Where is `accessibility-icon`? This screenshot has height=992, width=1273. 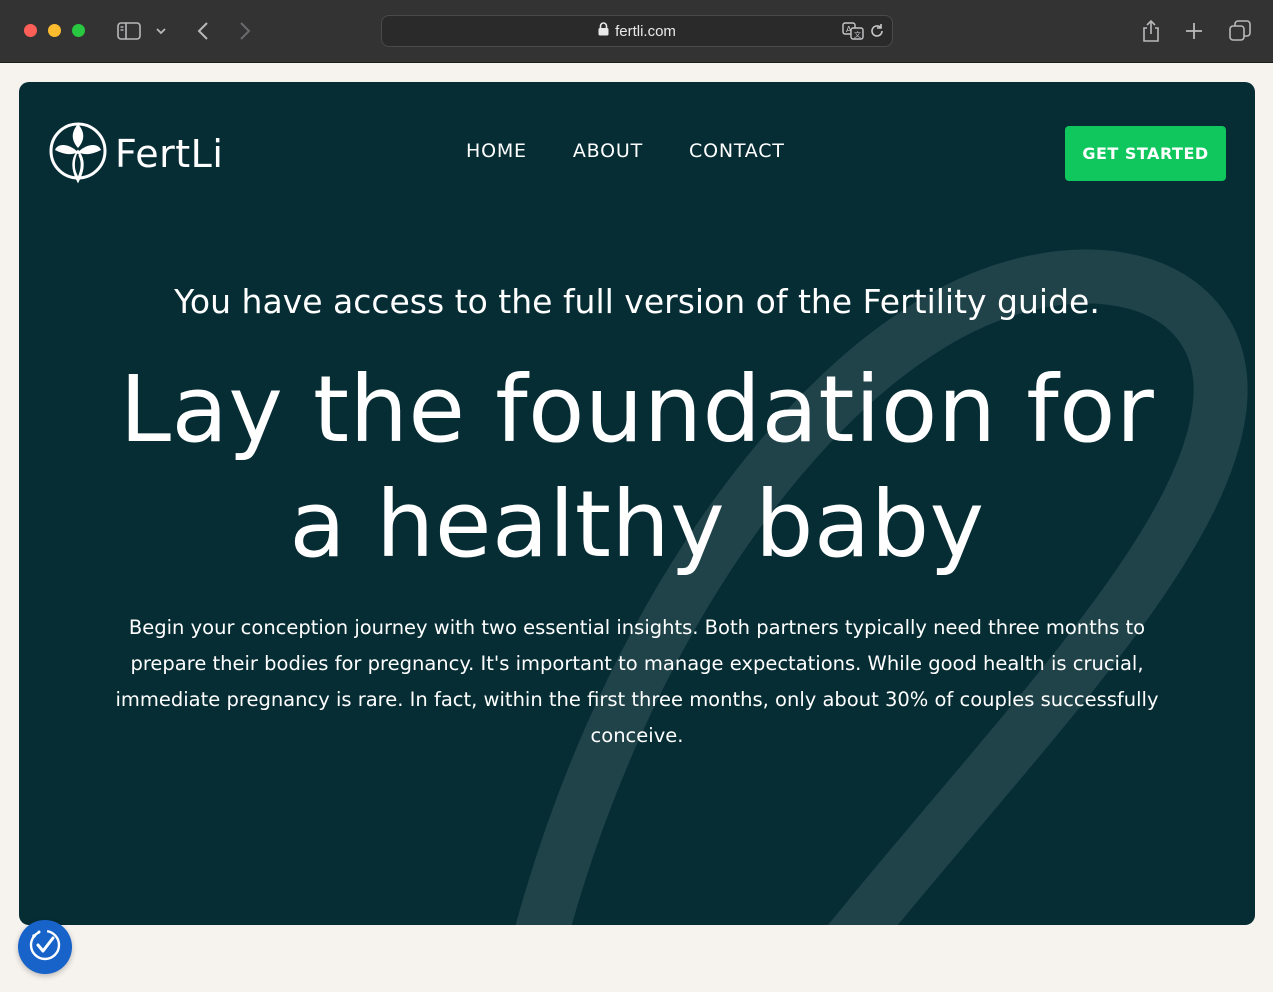
accessibility-icon is located at coordinates (45, 947).